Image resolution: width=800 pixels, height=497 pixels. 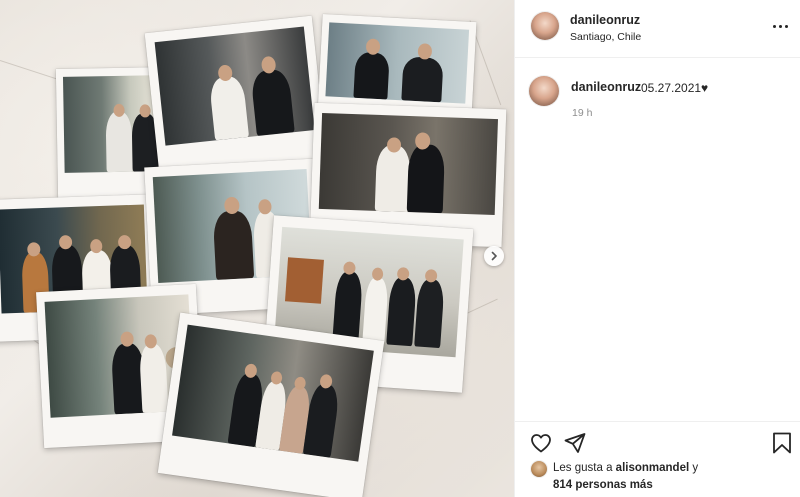 I want to click on carousel-next-button, so click(x=494, y=256).